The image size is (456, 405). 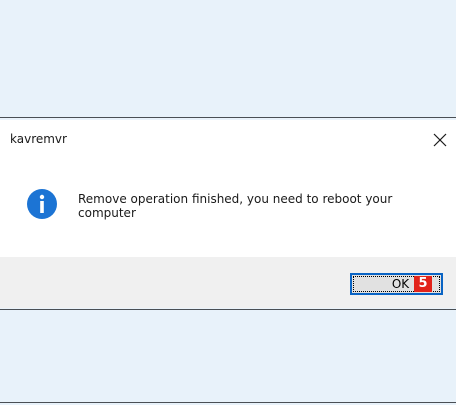 What do you see at coordinates (228, 282) in the screenshot?
I see `dialog-footer: OK 5` at bounding box center [228, 282].